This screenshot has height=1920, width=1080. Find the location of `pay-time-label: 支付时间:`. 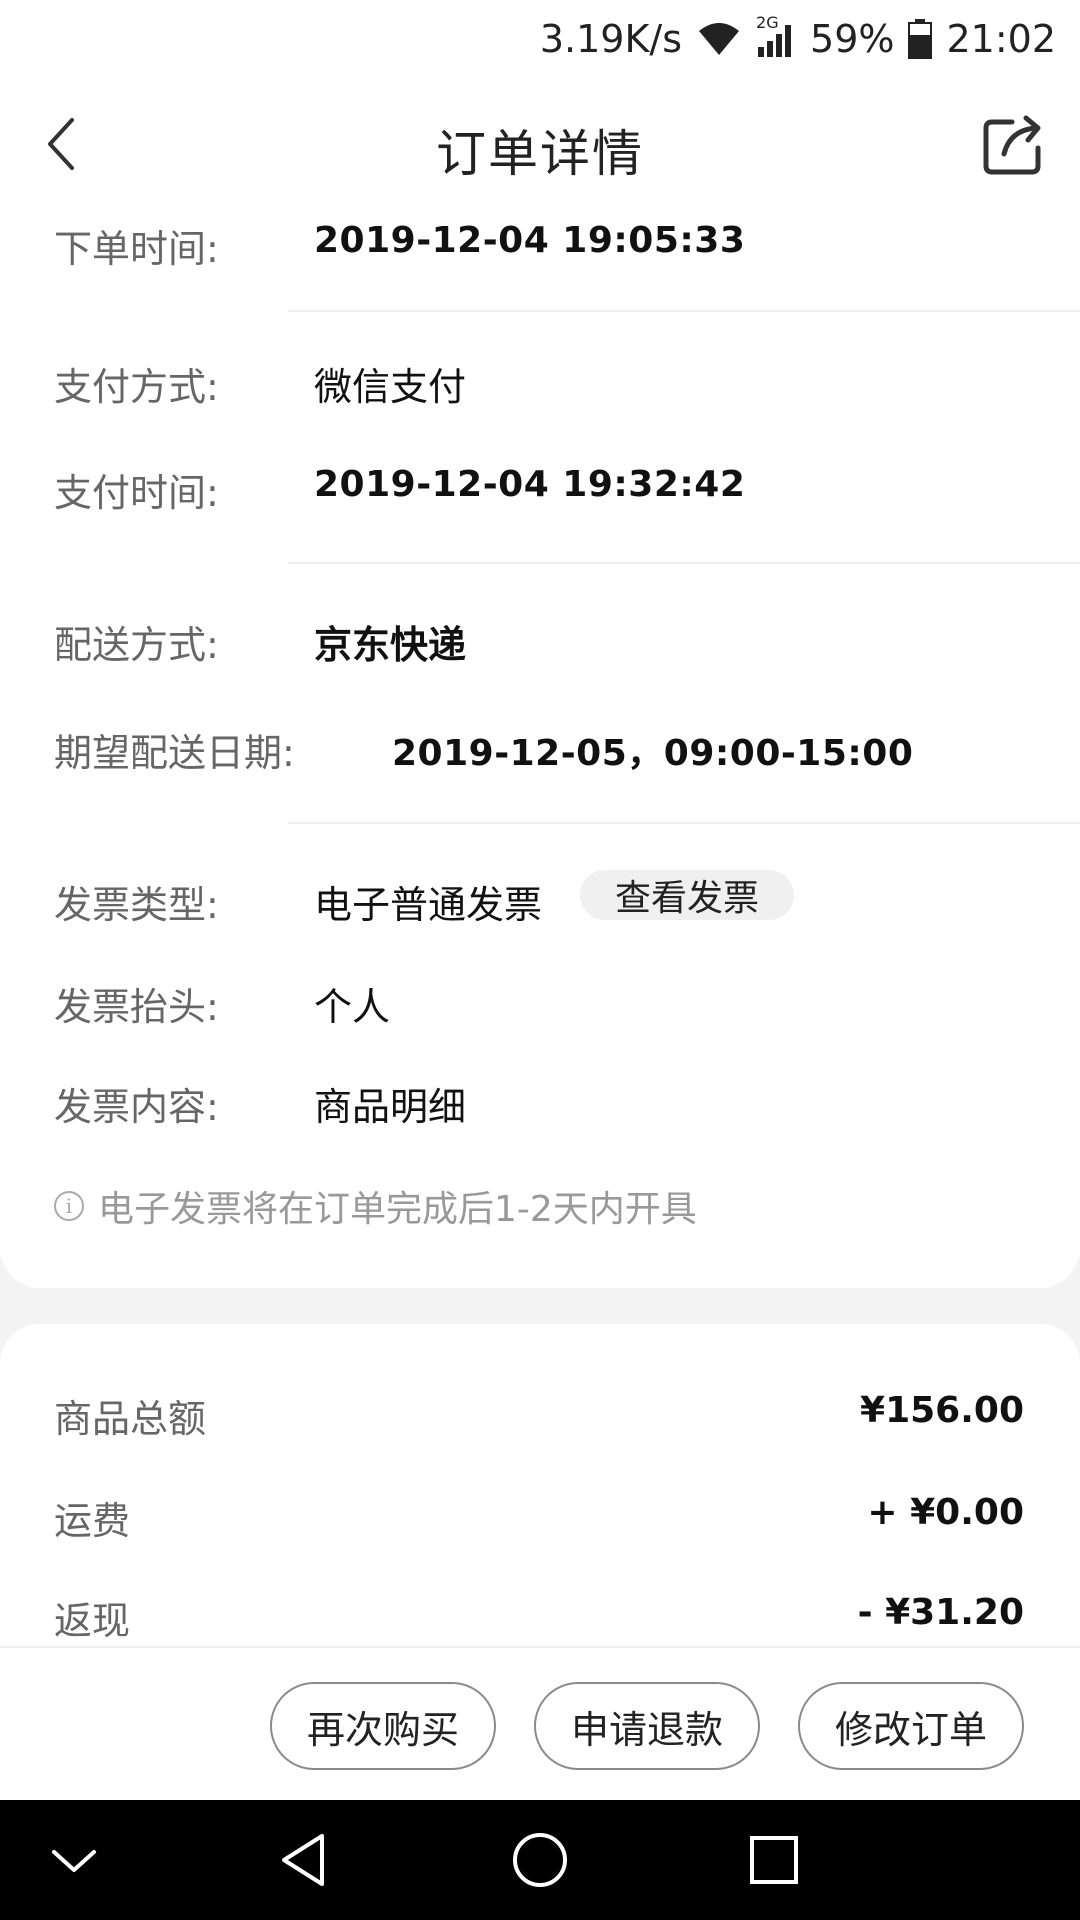

pay-time-label: 支付时间: is located at coordinates (136, 493).